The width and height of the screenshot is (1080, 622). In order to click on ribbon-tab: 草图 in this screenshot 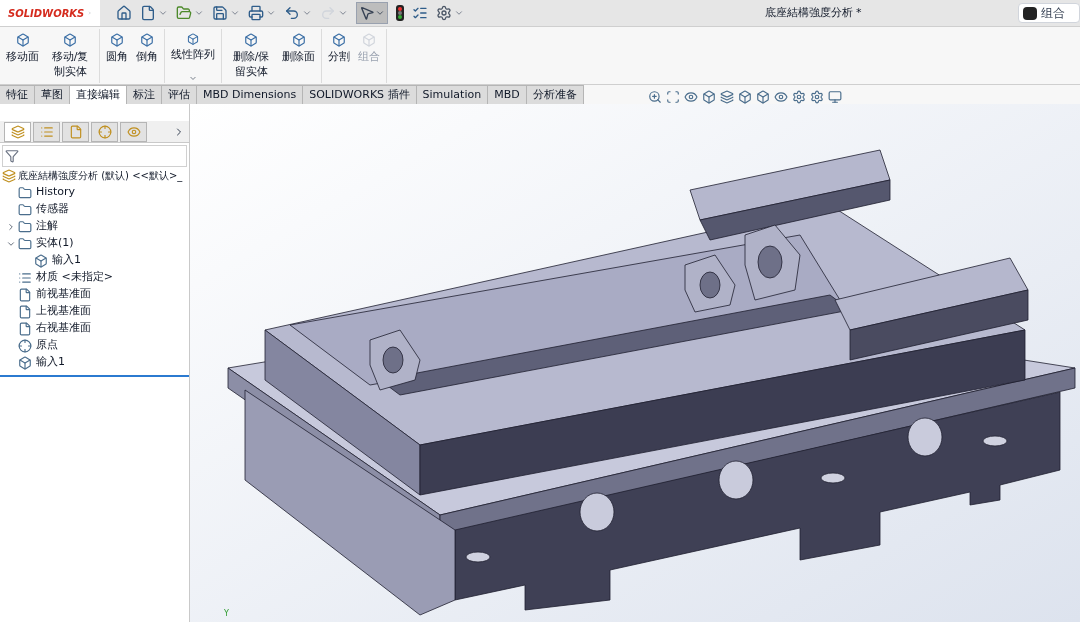, I will do `click(52, 94)`.